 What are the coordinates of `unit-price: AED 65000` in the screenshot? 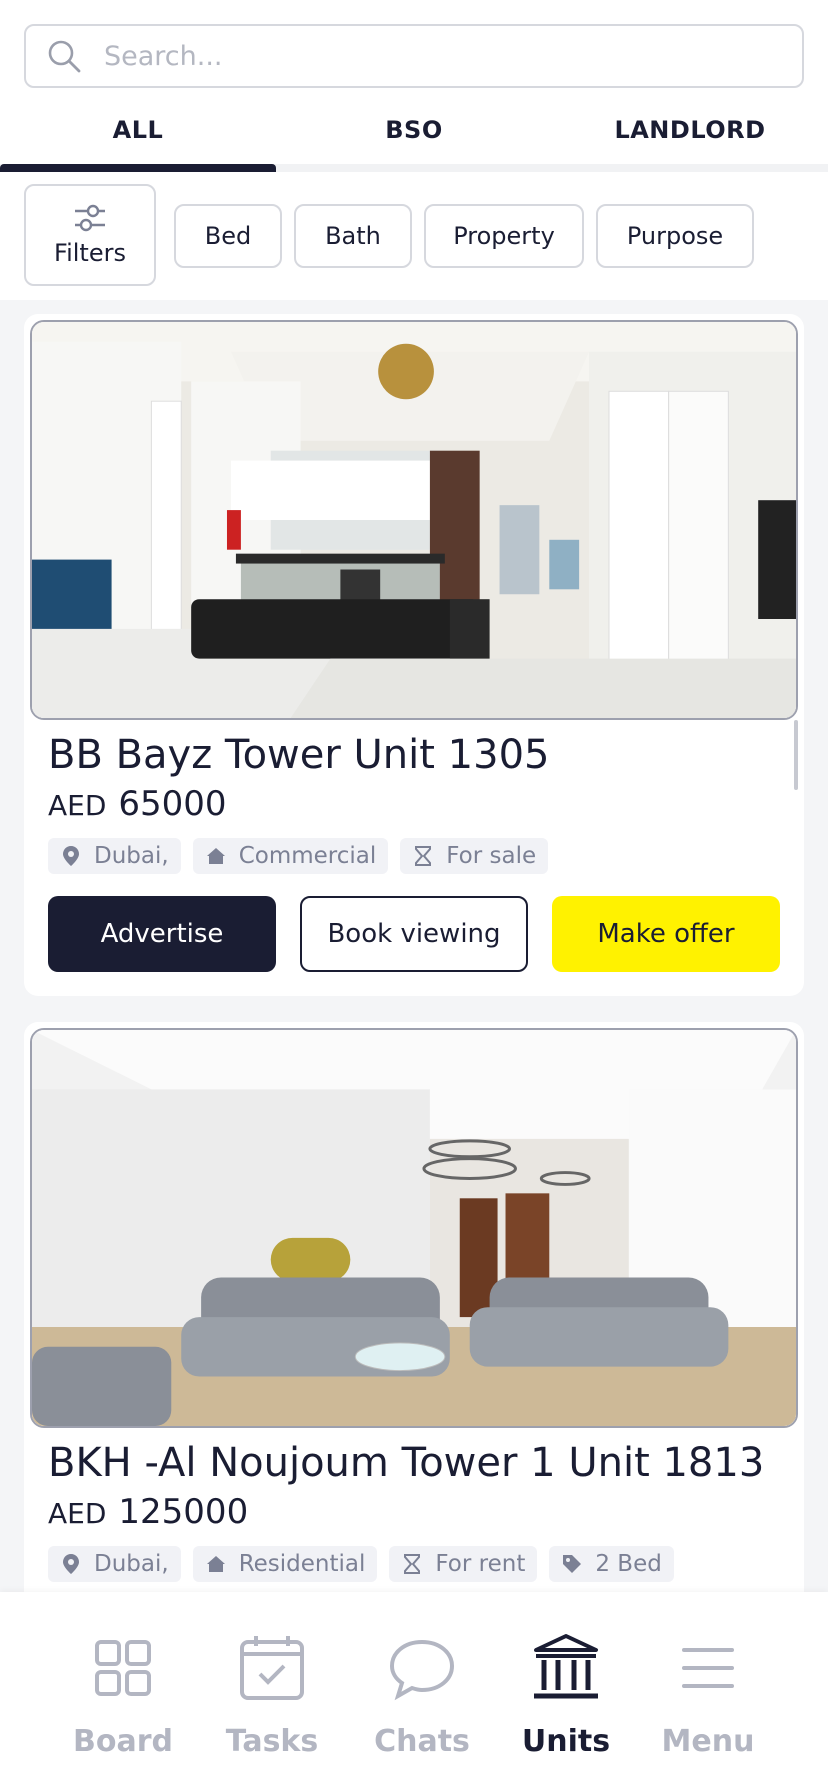 It's located at (137, 804).